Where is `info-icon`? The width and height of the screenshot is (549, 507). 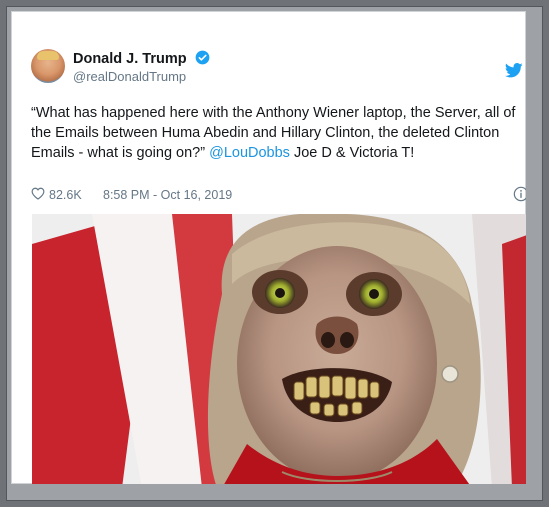 info-icon is located at coordinates (519, 195).